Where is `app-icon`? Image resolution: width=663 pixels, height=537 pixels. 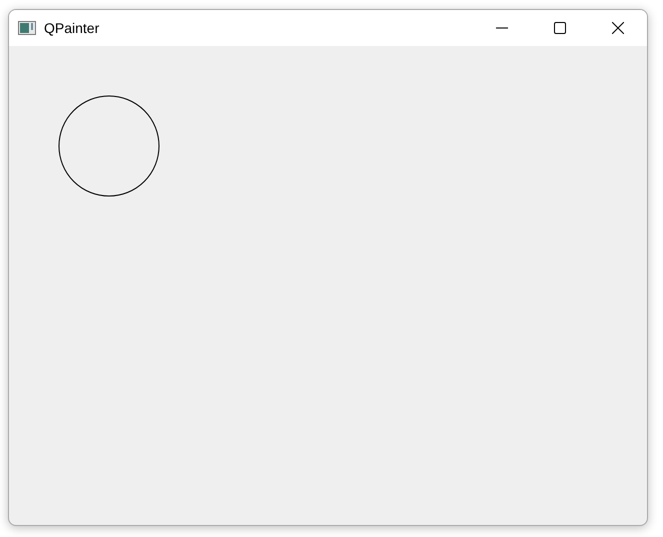 app-icon is located at coordinates (27, 28).